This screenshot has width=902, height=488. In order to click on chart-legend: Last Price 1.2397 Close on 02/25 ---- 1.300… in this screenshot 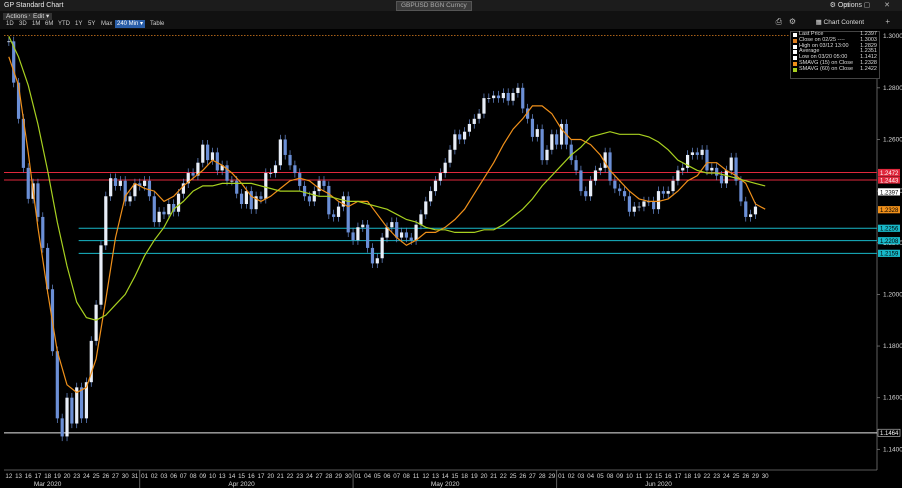, I will do `click(835, 55)`.